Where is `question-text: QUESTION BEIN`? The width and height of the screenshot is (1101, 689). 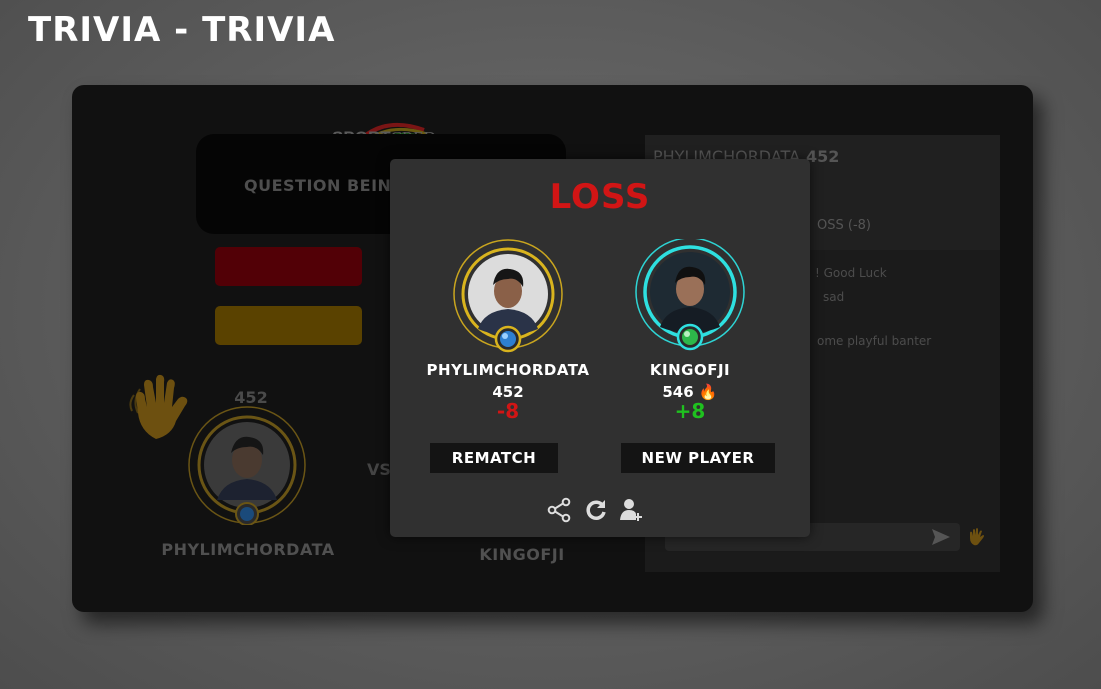 question-text: QUESTION BEIN is located at coordinates (318, 185).